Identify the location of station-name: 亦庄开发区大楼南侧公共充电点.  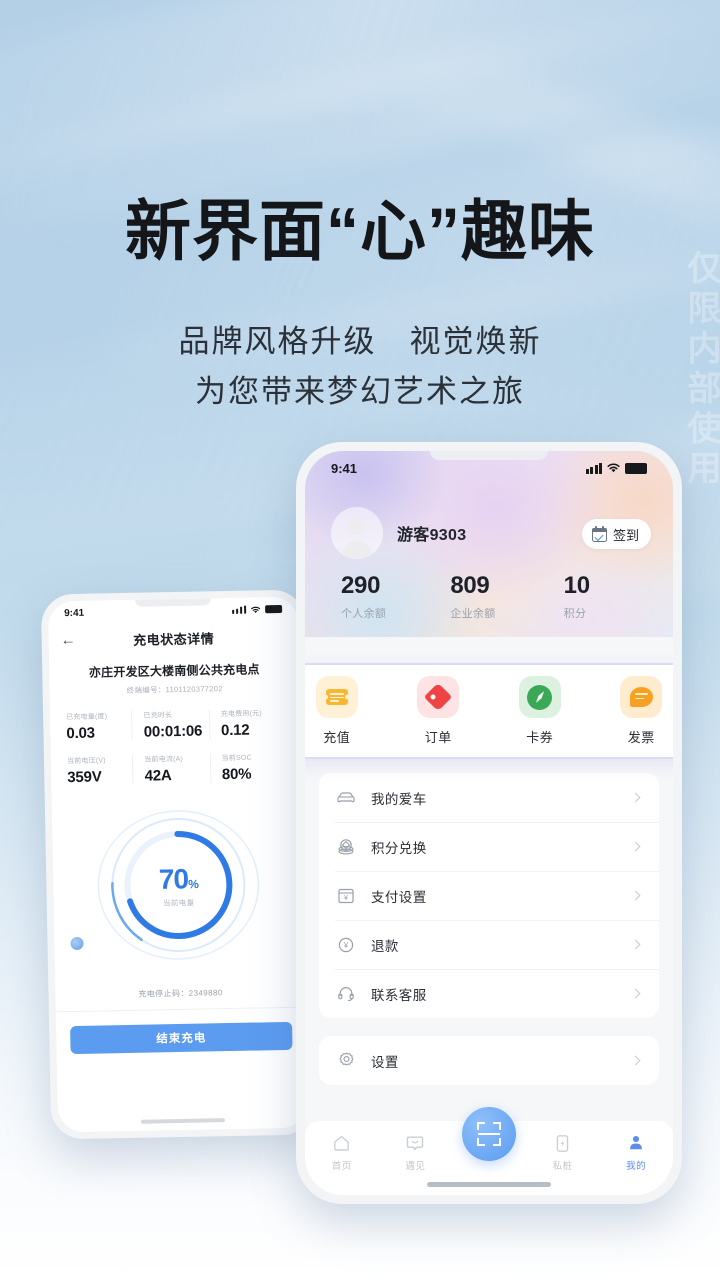
(174, 671).